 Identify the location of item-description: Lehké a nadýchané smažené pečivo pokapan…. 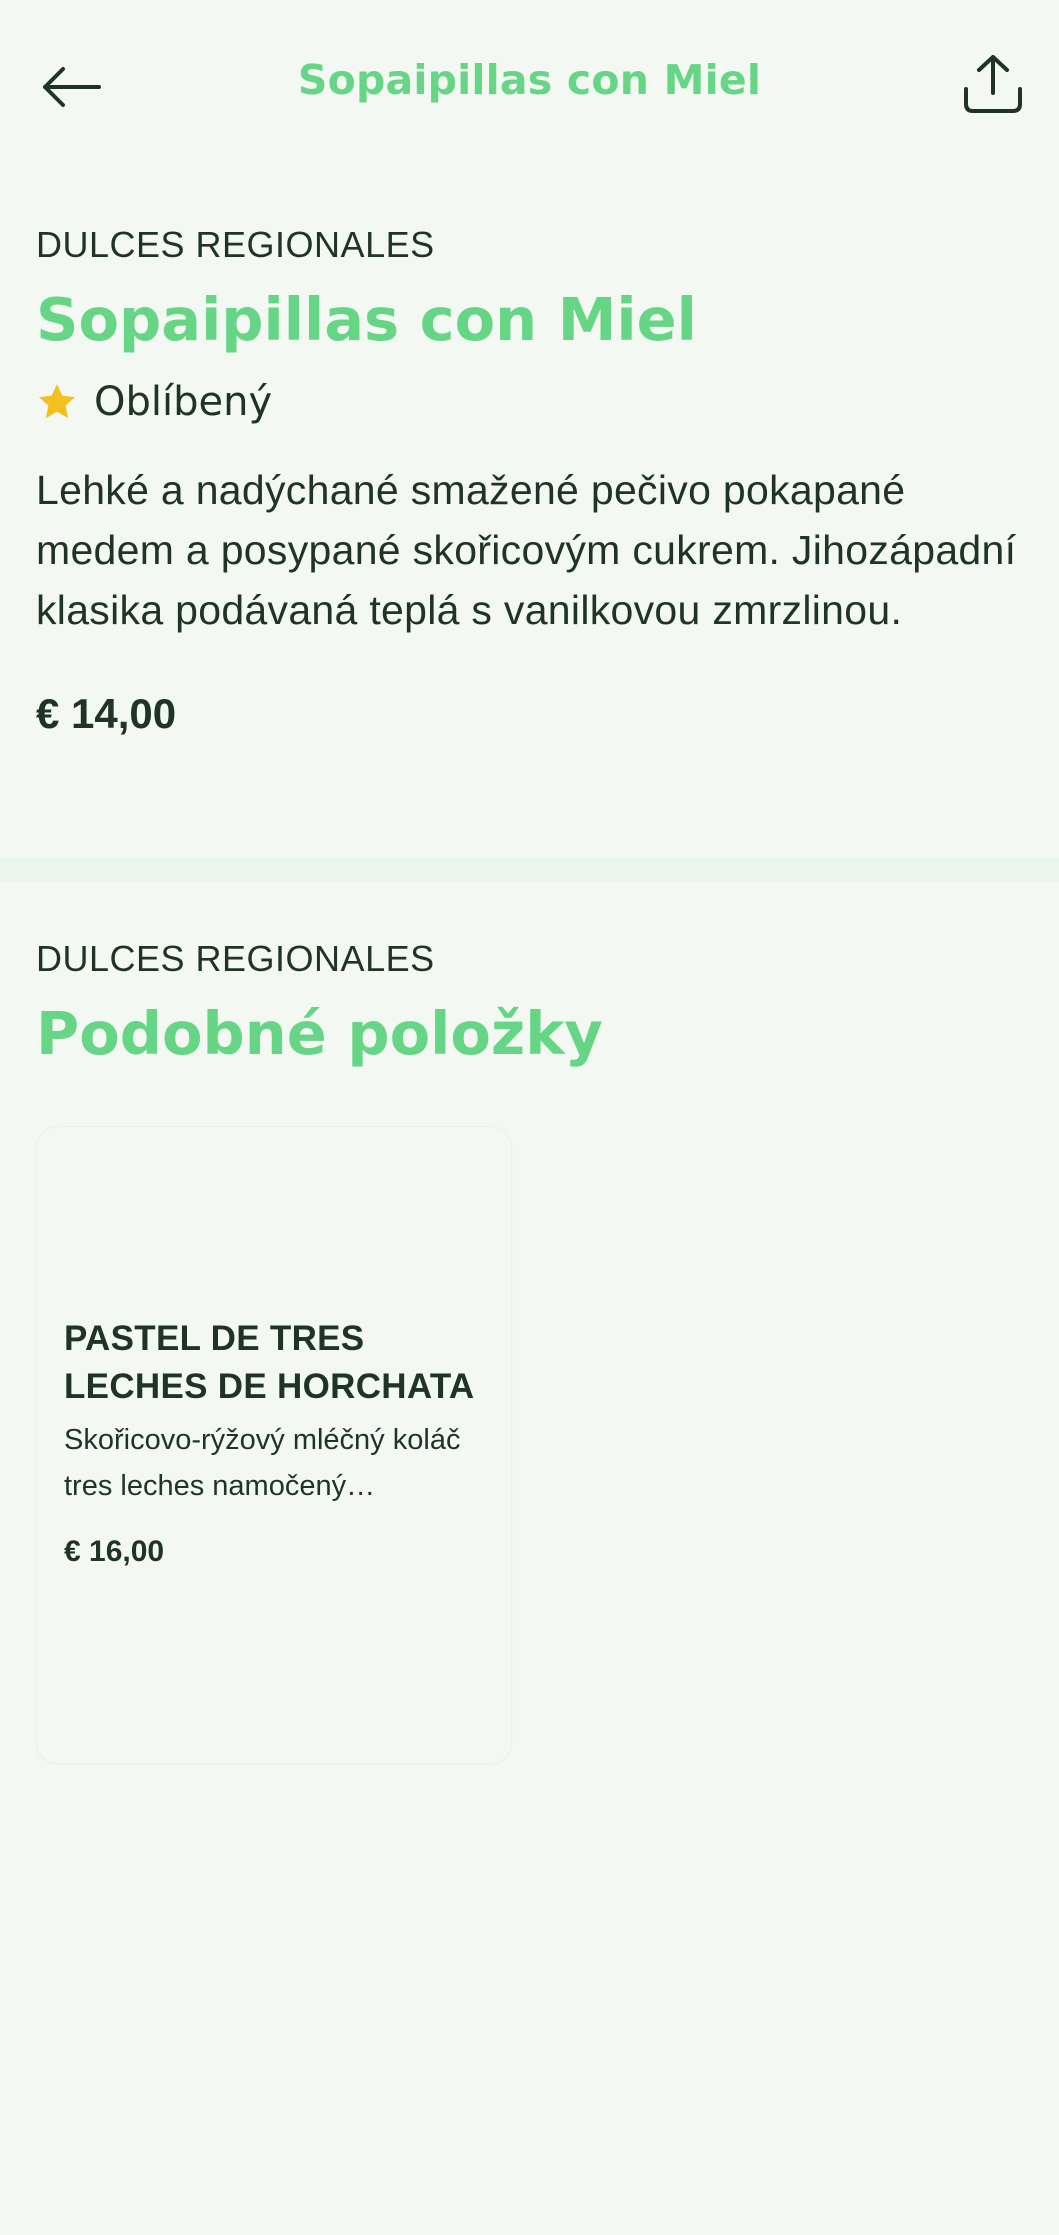
(526, 550).